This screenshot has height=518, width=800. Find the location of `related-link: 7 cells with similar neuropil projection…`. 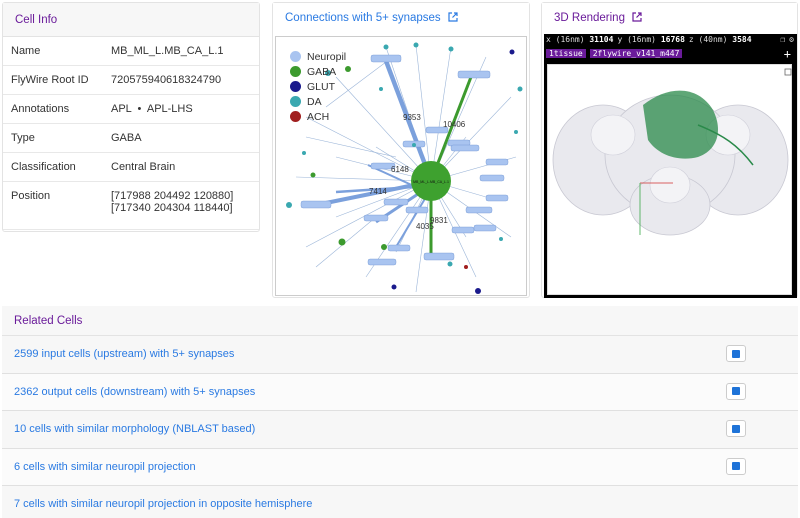

related-link: 7 cells with similar neuropil projection… is located at coordinates (163, 504).